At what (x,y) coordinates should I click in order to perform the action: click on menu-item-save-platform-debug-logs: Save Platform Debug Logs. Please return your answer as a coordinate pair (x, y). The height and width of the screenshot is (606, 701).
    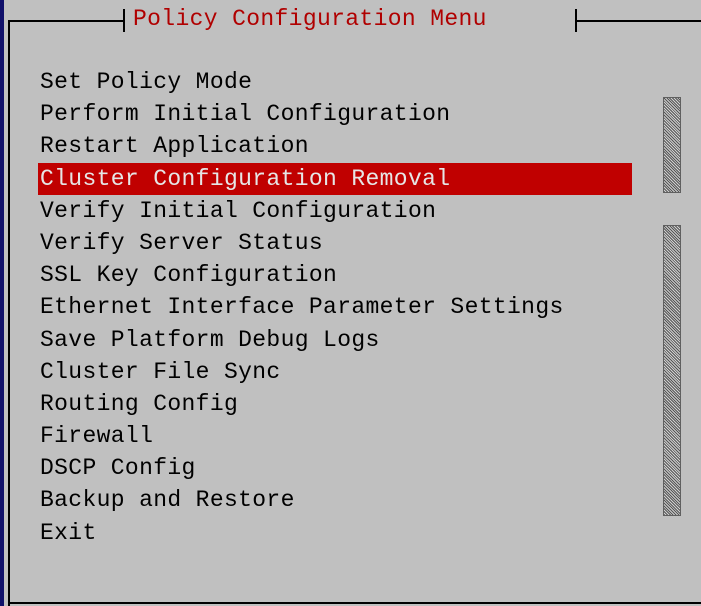
    Looking at the image, I should click on (336, 340).